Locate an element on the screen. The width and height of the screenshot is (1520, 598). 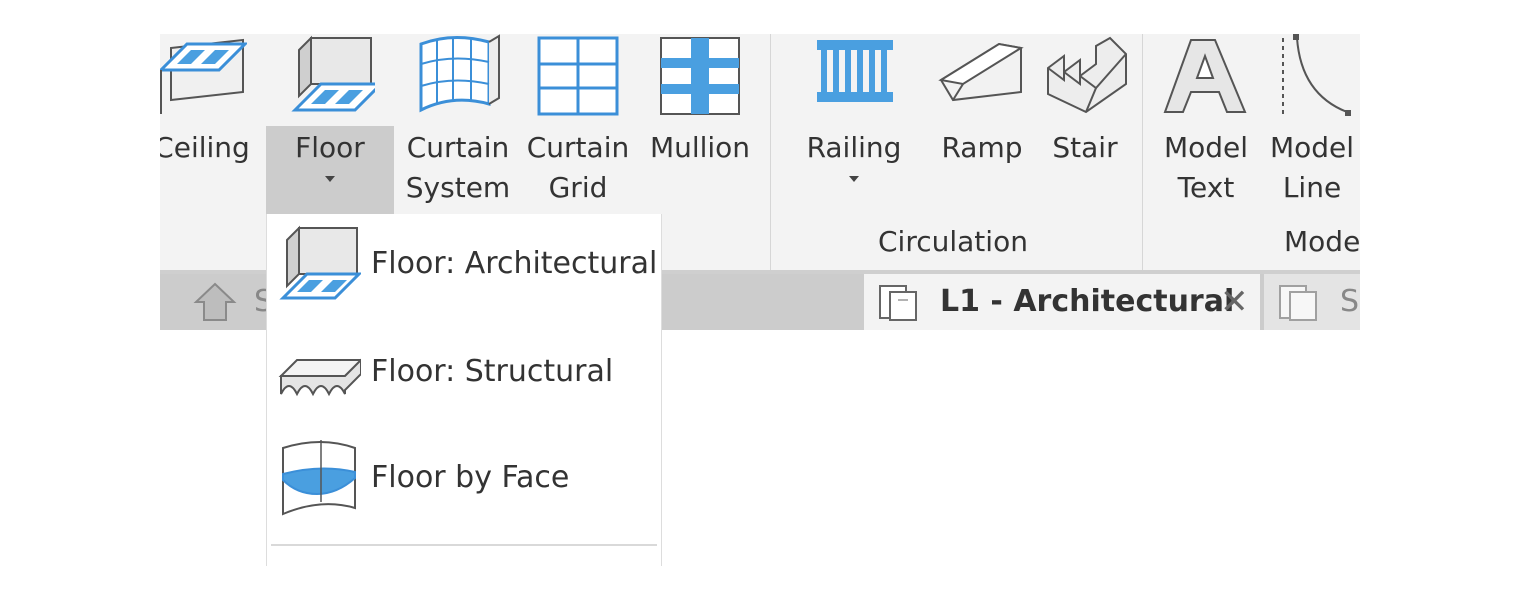
tab-title: Si is located at coordinates (1350, 301).